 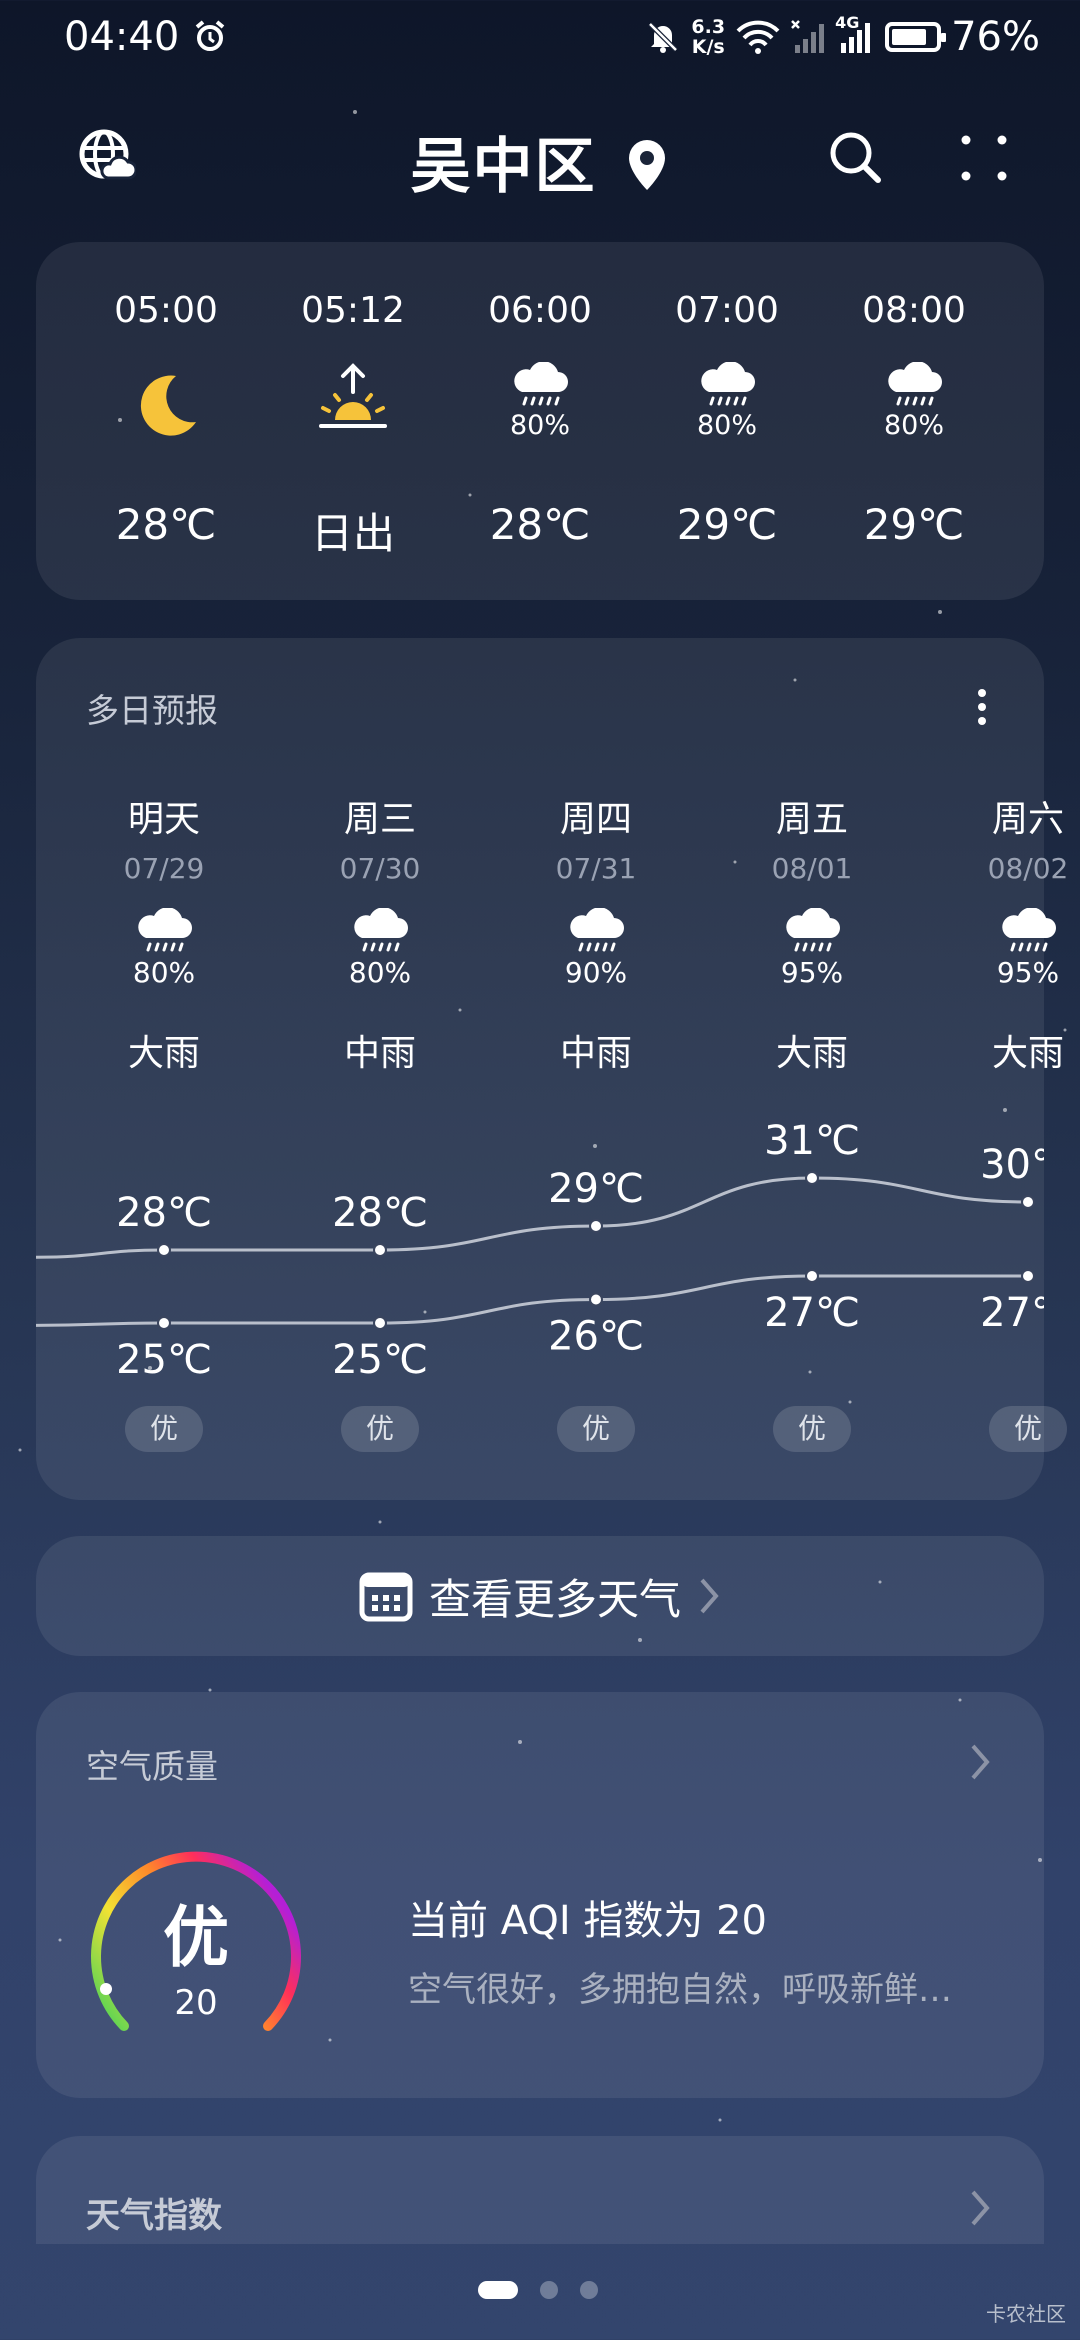 What do you see at coordinates (808, 36) in the screenshot?
I see `signal-no-sim-icon` at bounding box center [808, 36].